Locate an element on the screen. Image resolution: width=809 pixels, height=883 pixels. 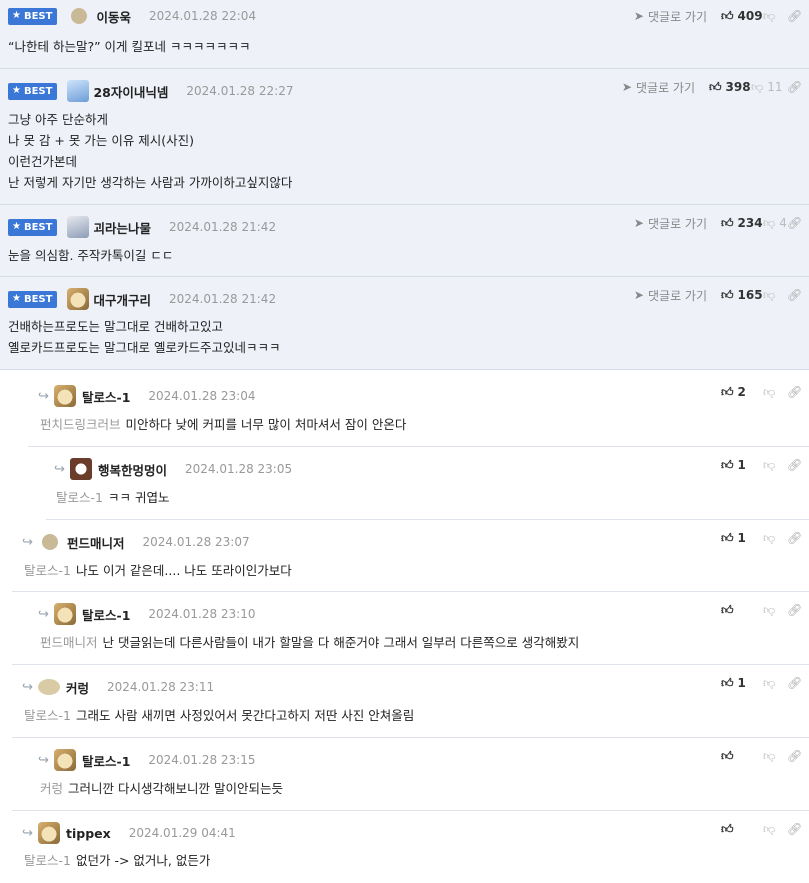
nickname: 이동욱 is located at coordinates (113, 16).